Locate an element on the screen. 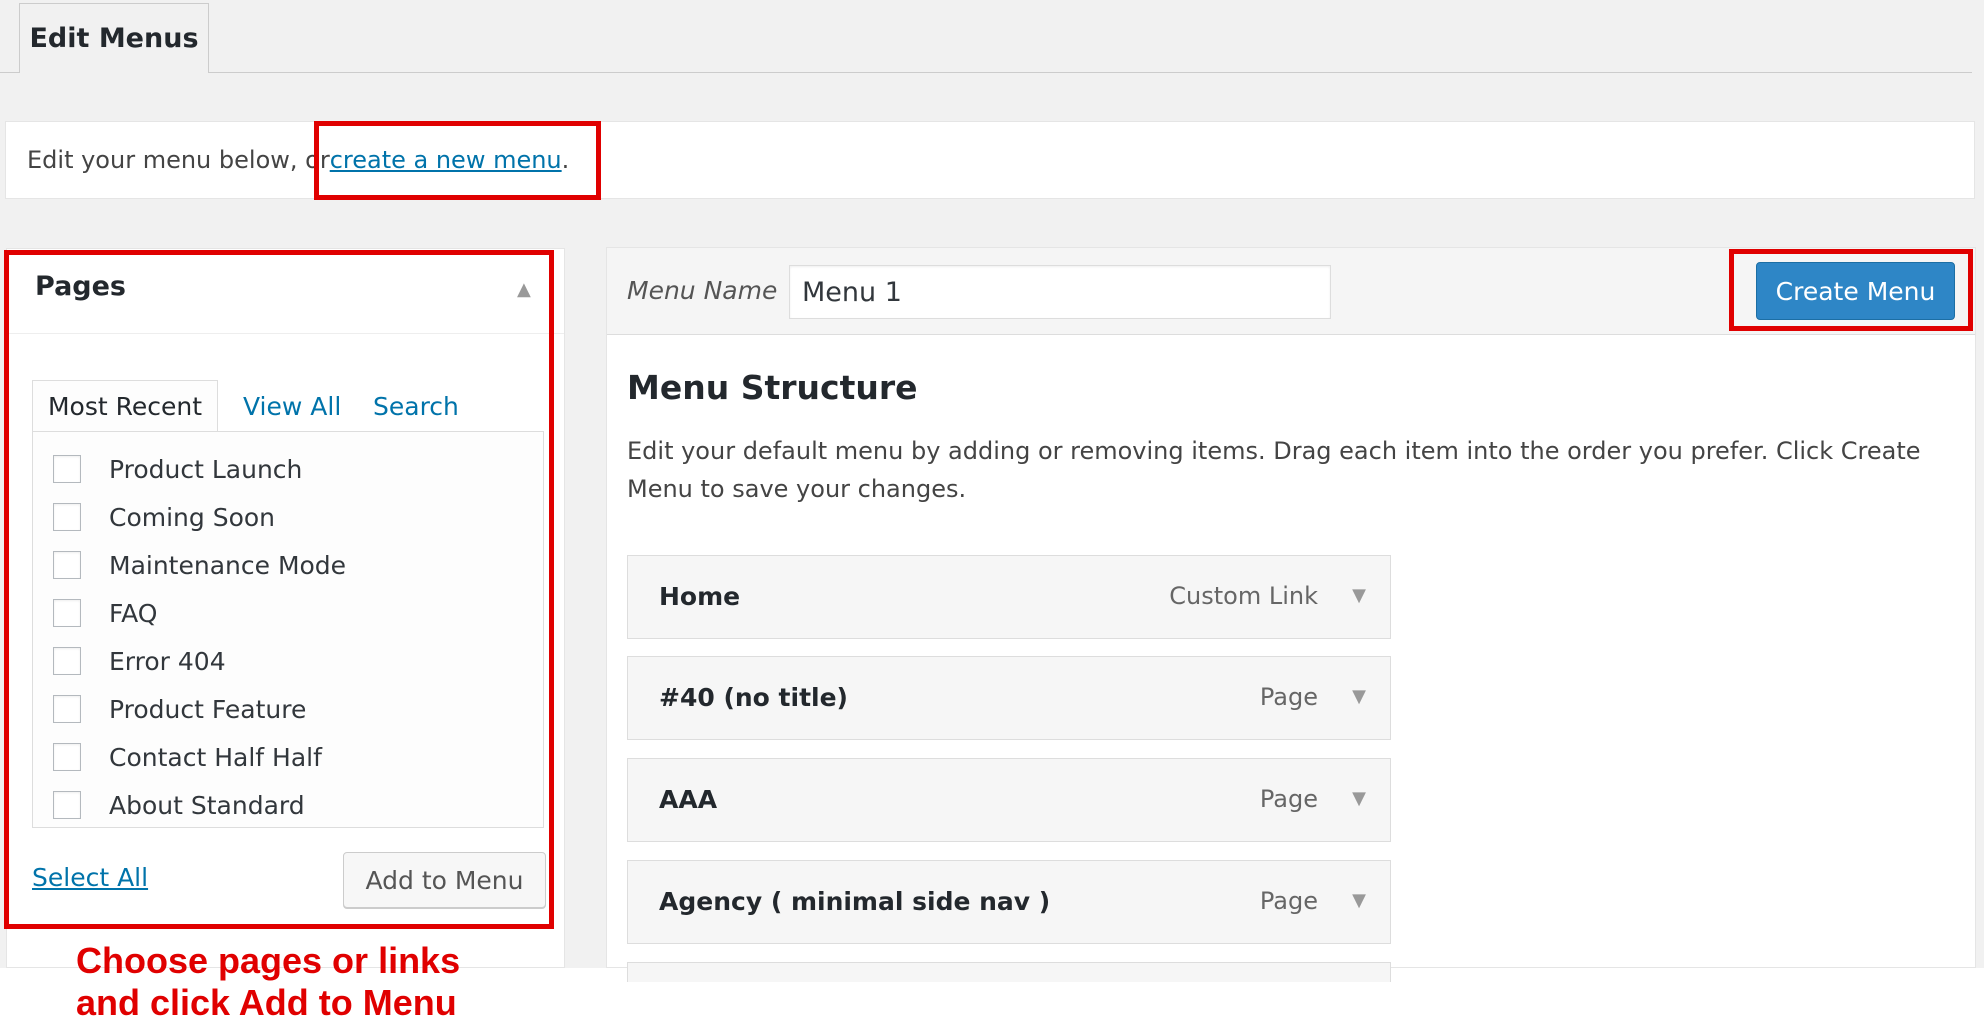 This screenshot has width=1984, height=1036. menu-item-type: Custom Link is located at coordinates (1243, 596).